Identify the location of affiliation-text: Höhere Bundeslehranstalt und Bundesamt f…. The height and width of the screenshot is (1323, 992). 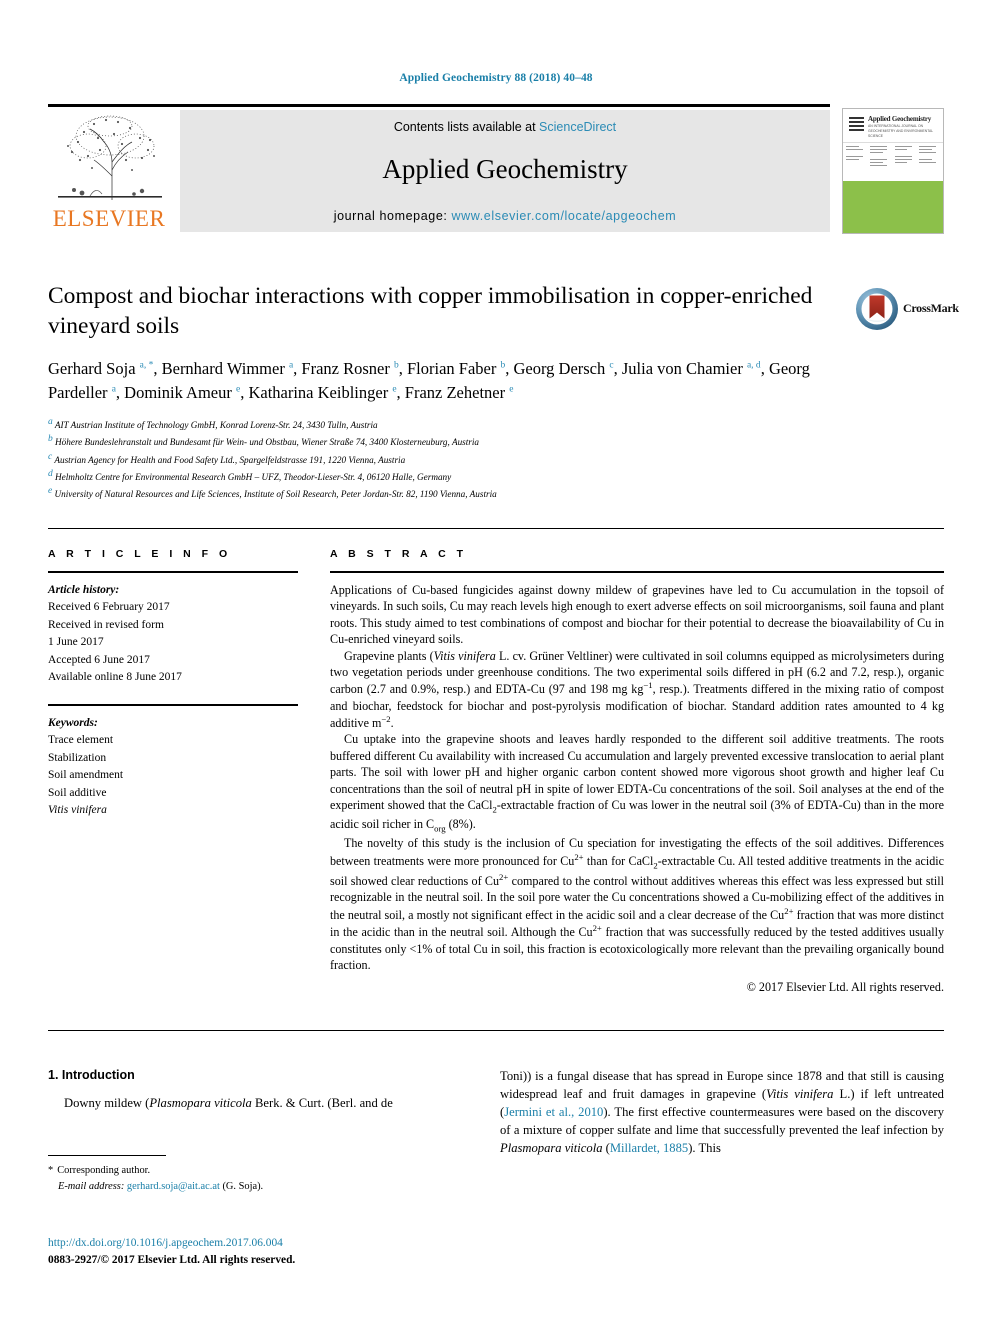
(267, 442).